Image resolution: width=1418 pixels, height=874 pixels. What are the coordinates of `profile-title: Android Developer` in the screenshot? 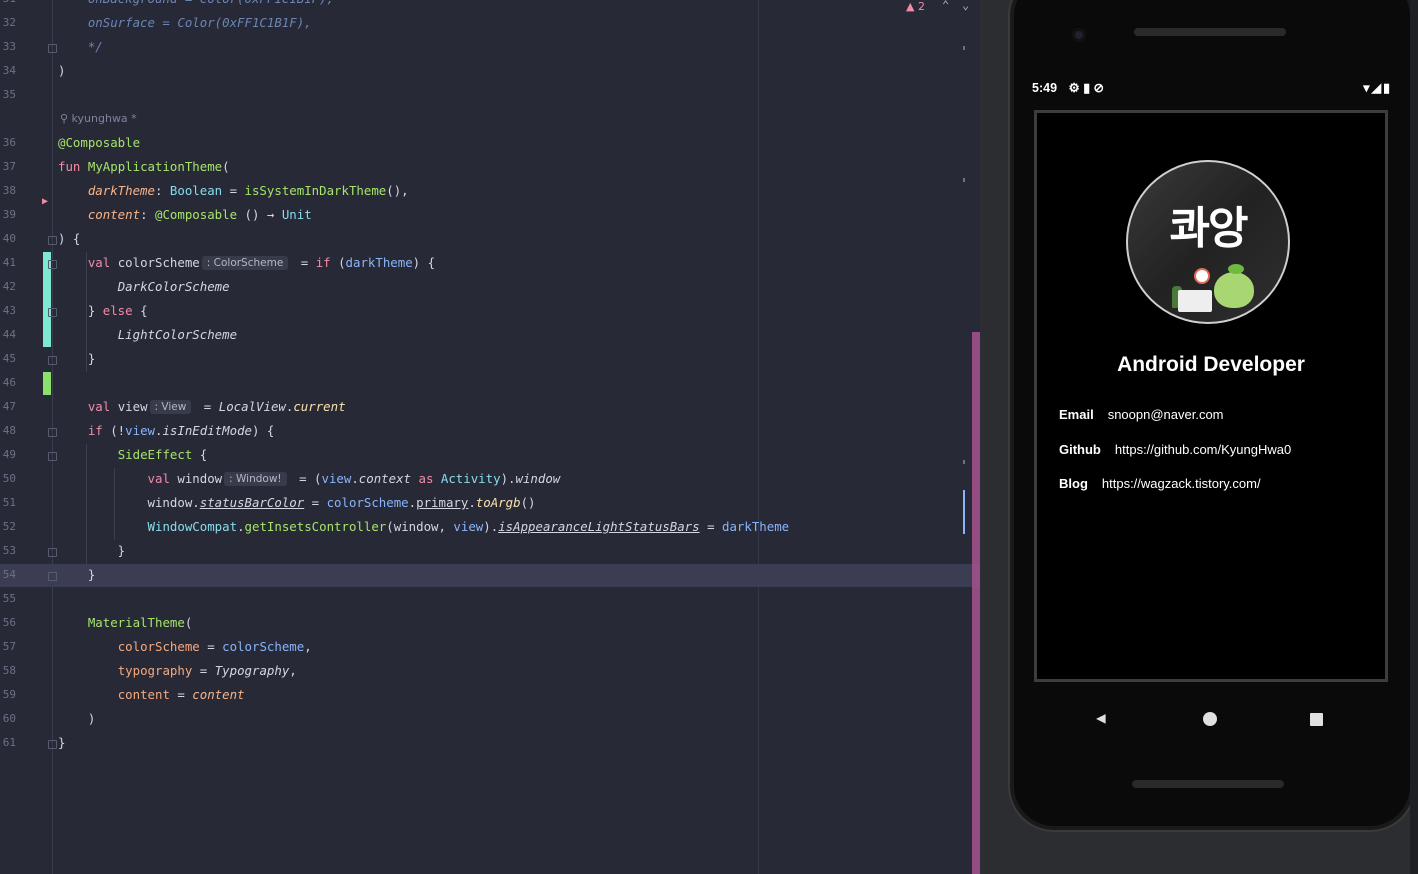 It's located at (1211, 364).